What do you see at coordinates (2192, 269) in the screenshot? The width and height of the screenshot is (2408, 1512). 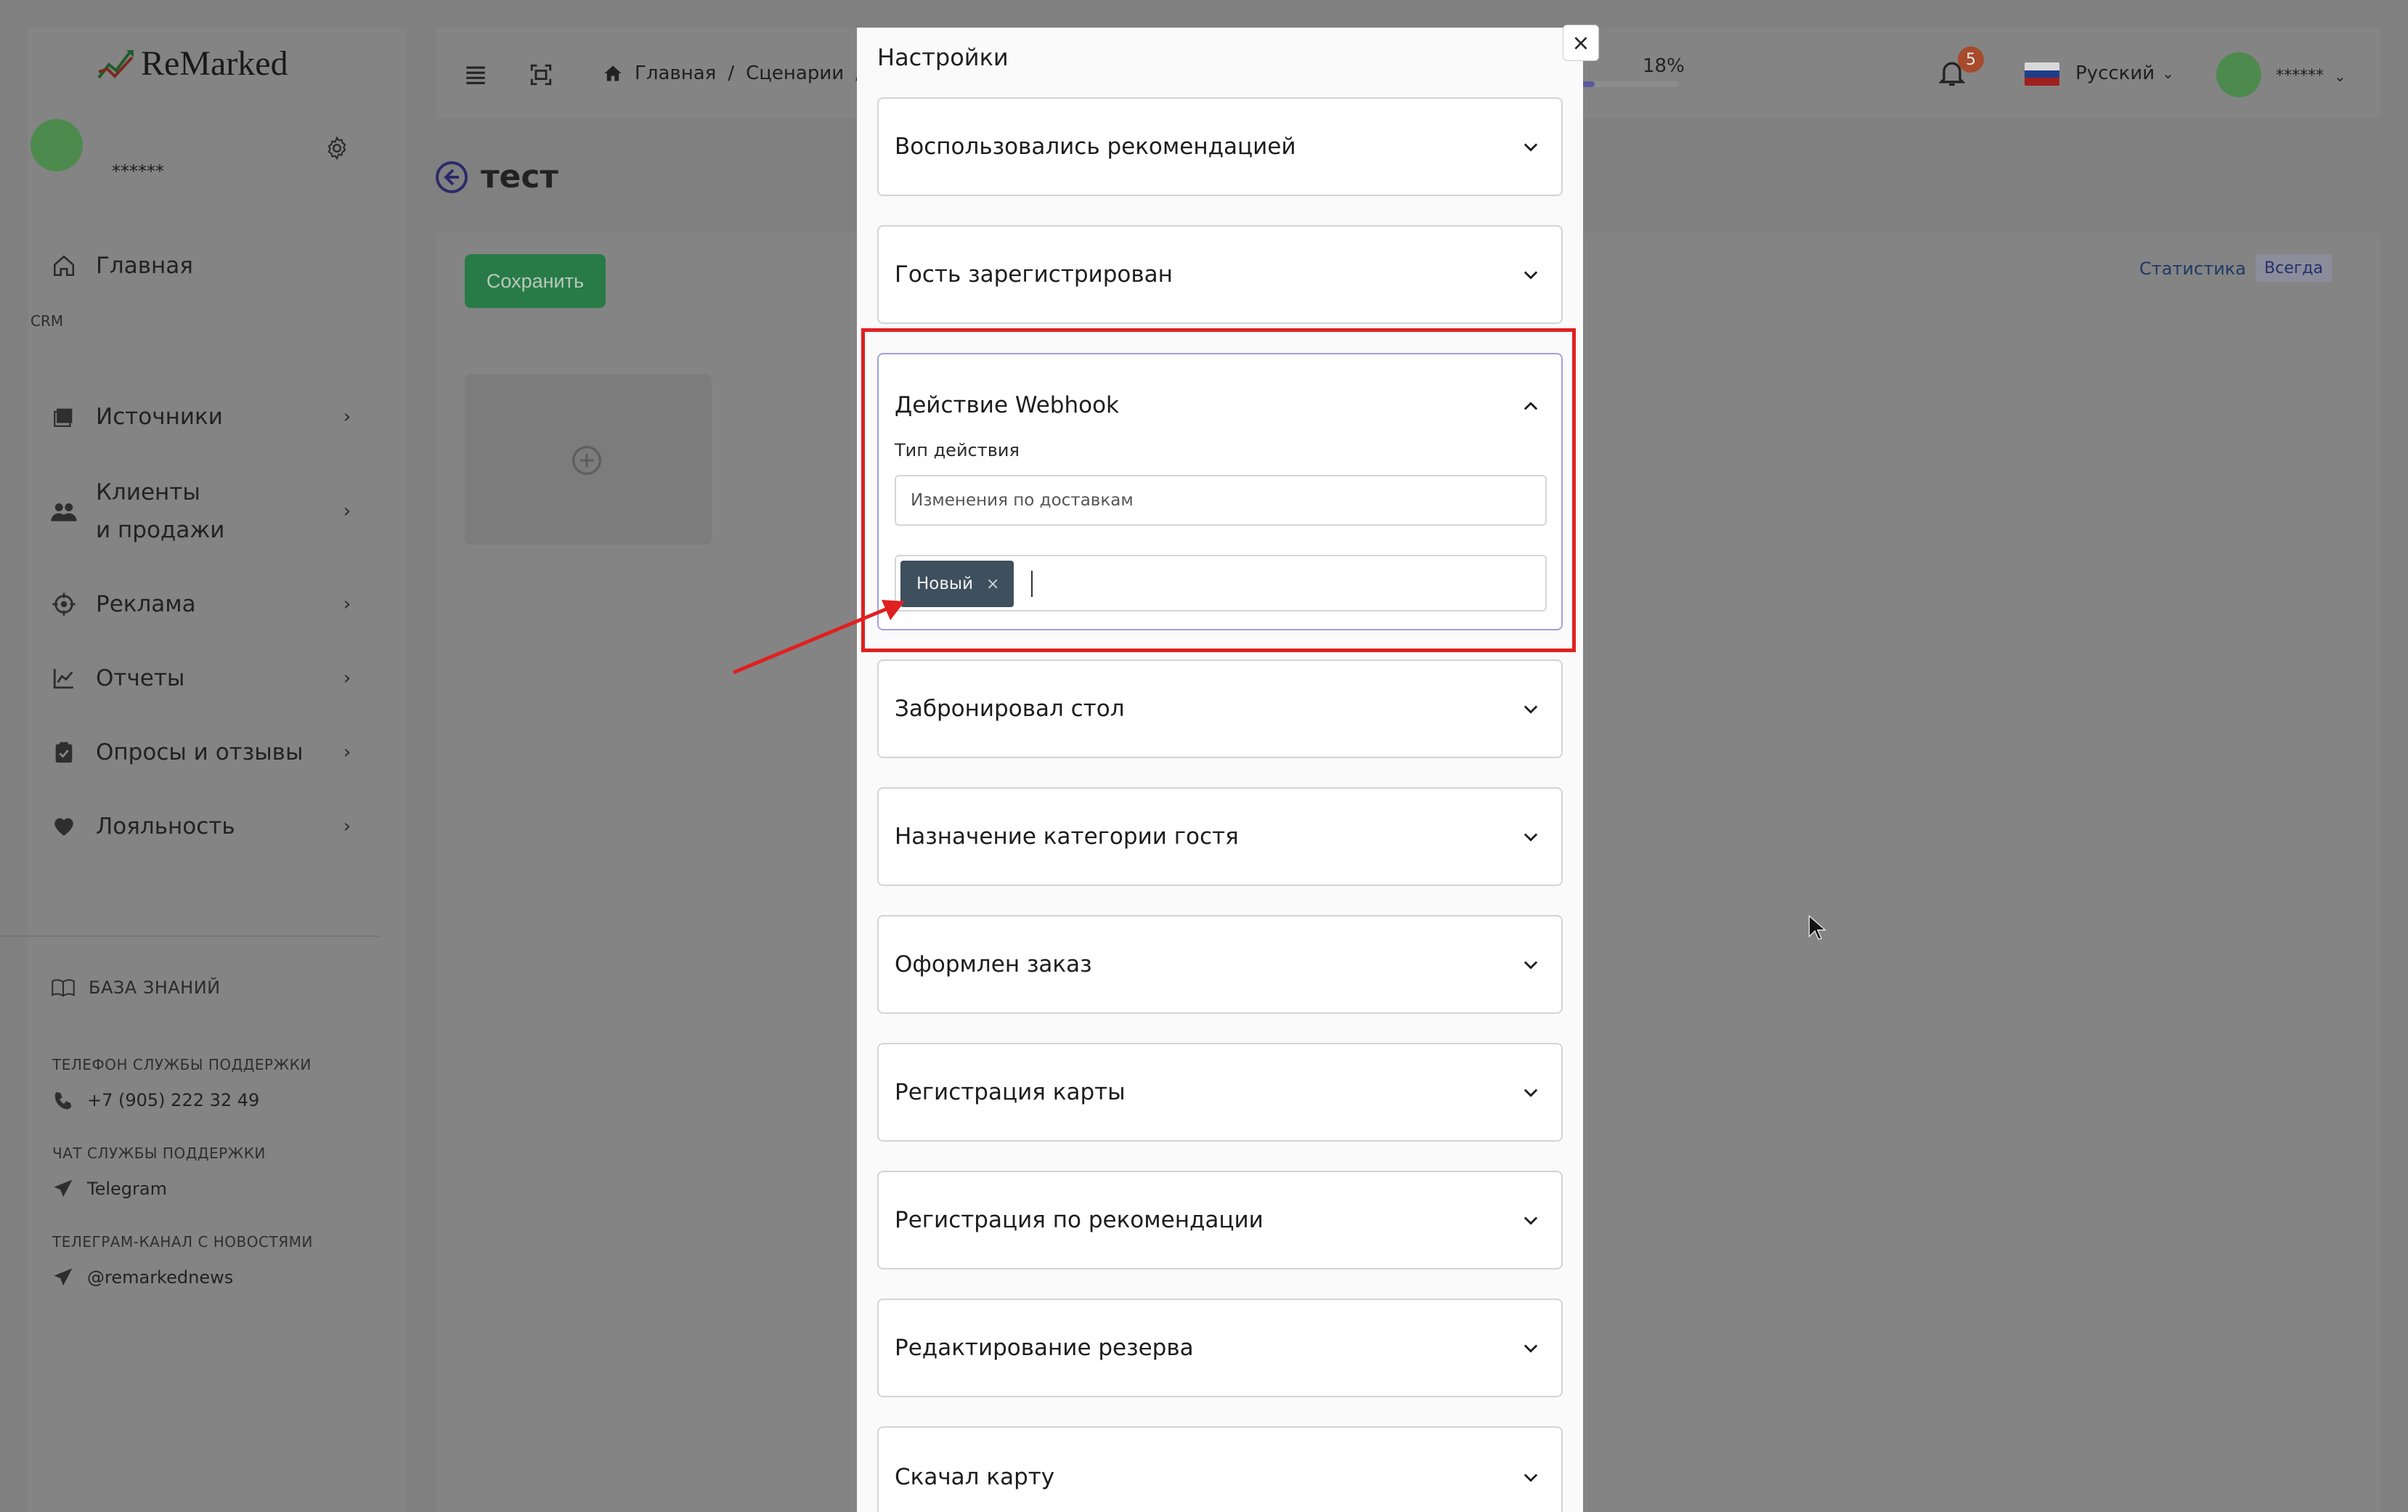 I see `statistics-link: Статистика` at bounding box center [2192, 269].